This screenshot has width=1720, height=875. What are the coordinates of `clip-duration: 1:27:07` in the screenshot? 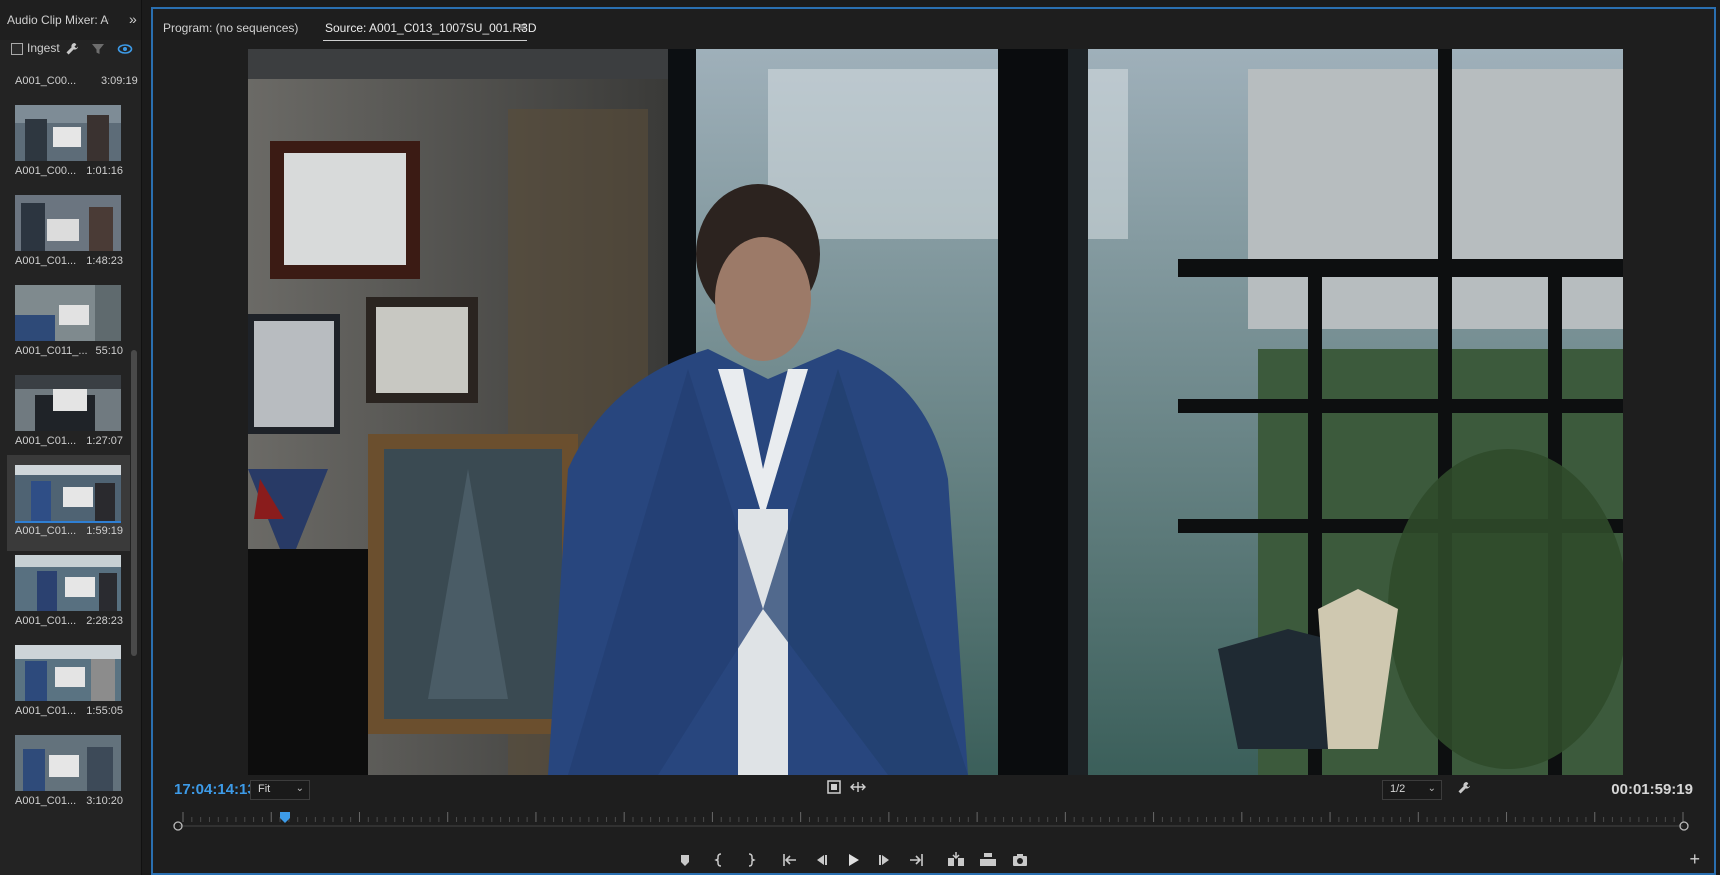 It's located at (104, 441).